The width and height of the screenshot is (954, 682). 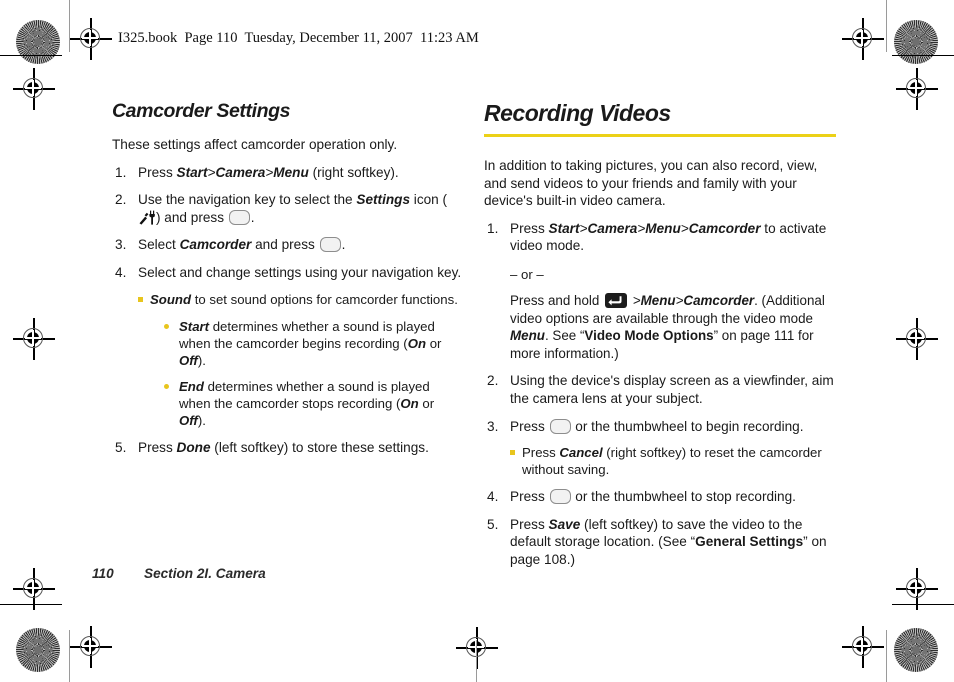 What do you see at coordinates (34, 339) in the screenshot?
I see `registration-cross-middle-left` at bounding box center [34, 339].